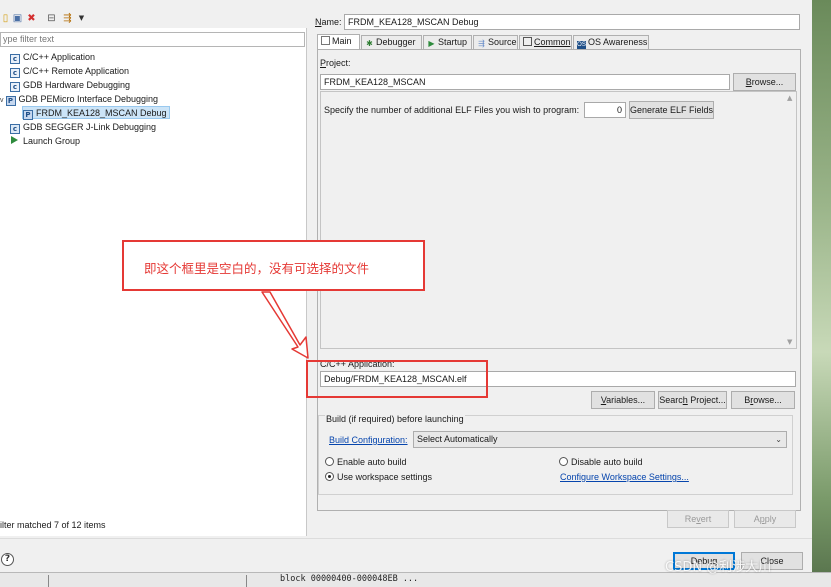 The width and height of the screenshot is (831, 587). I want to click on enable-auto-build-radio: Enable auto build, so click(366, 462).